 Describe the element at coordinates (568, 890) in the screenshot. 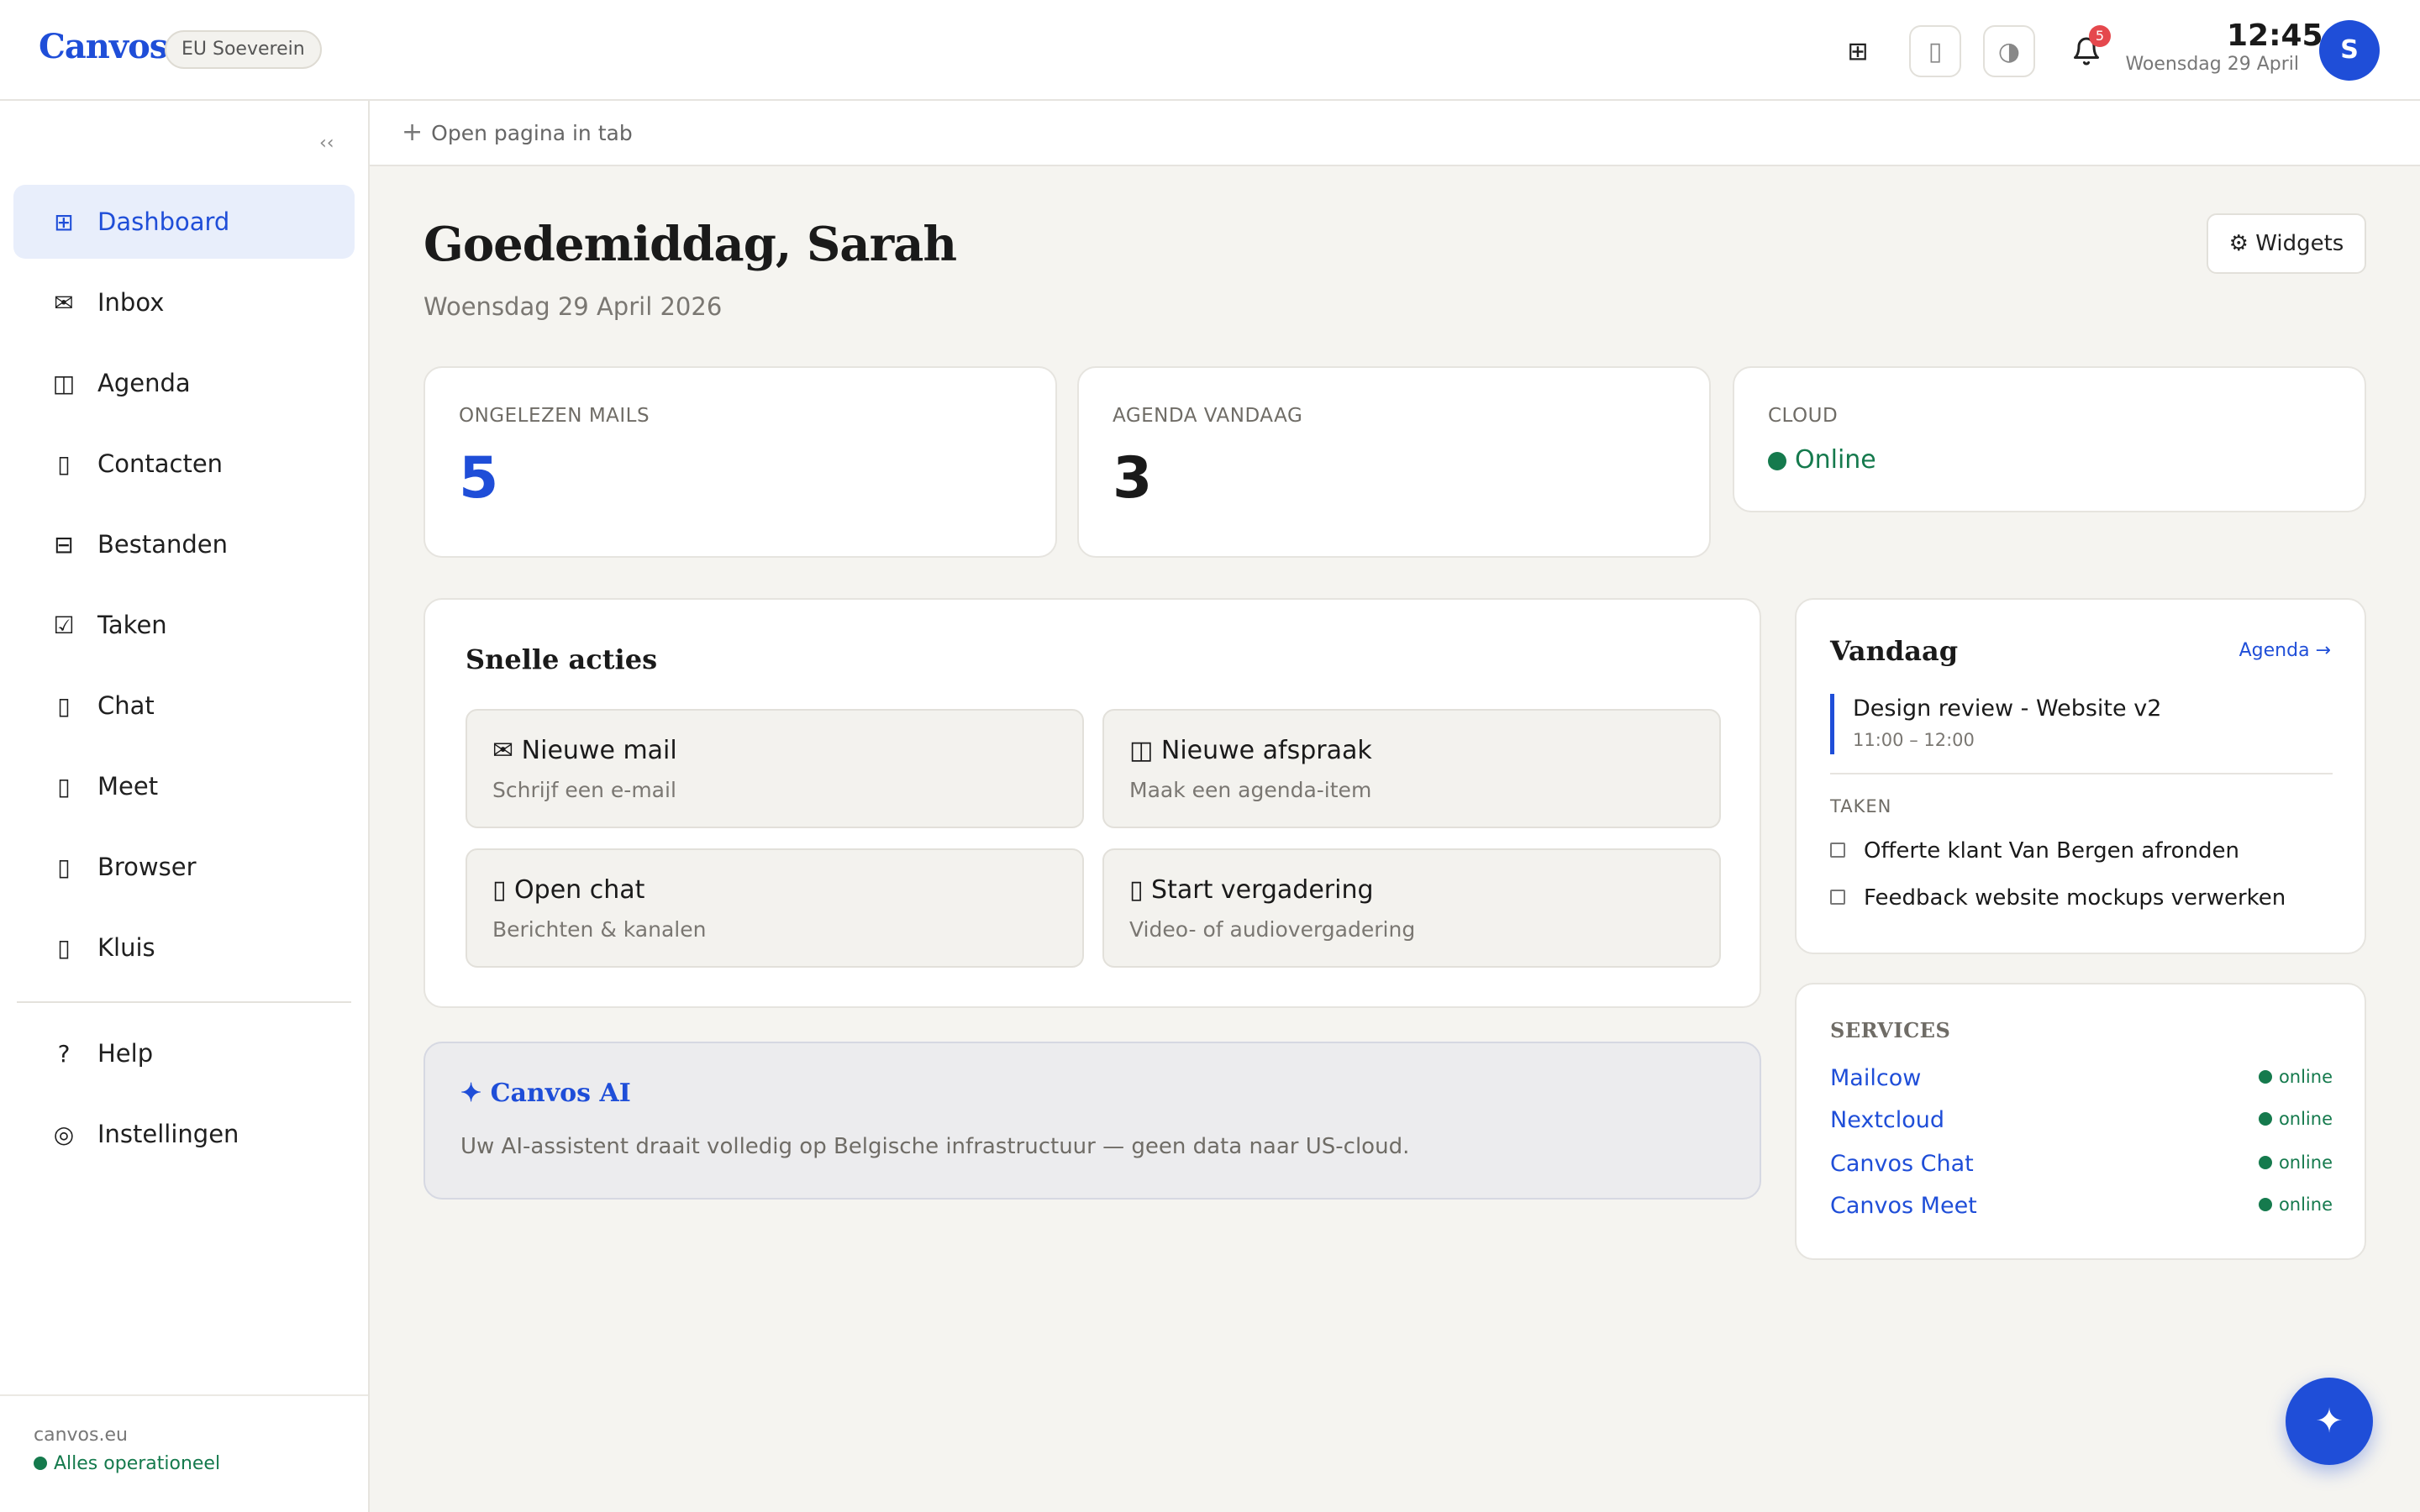

I see `action-title: ▯ Open chat` at that location.